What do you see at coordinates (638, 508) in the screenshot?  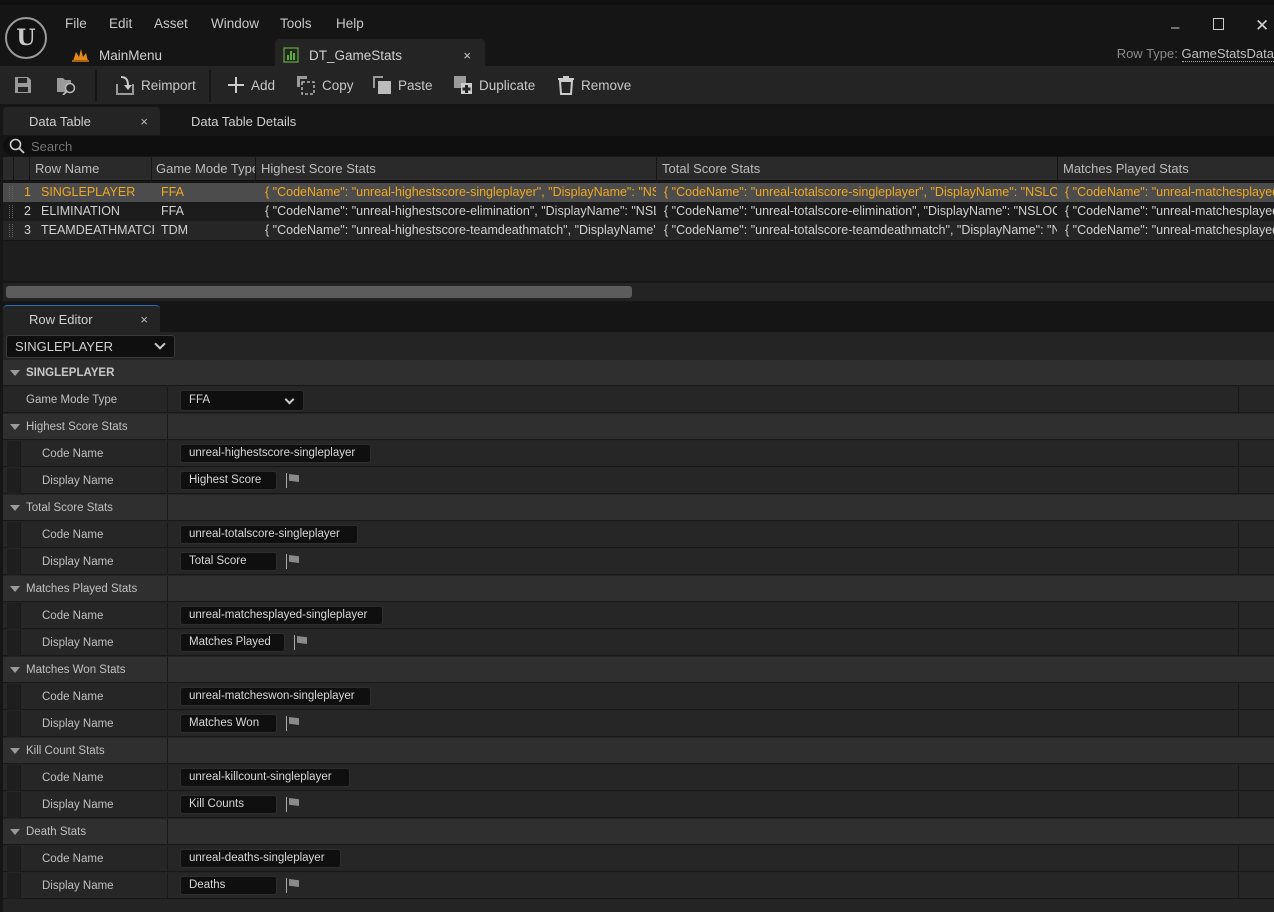 I see `group-total-score-stats: Total Score Stats` at bounding box center [638, 508].